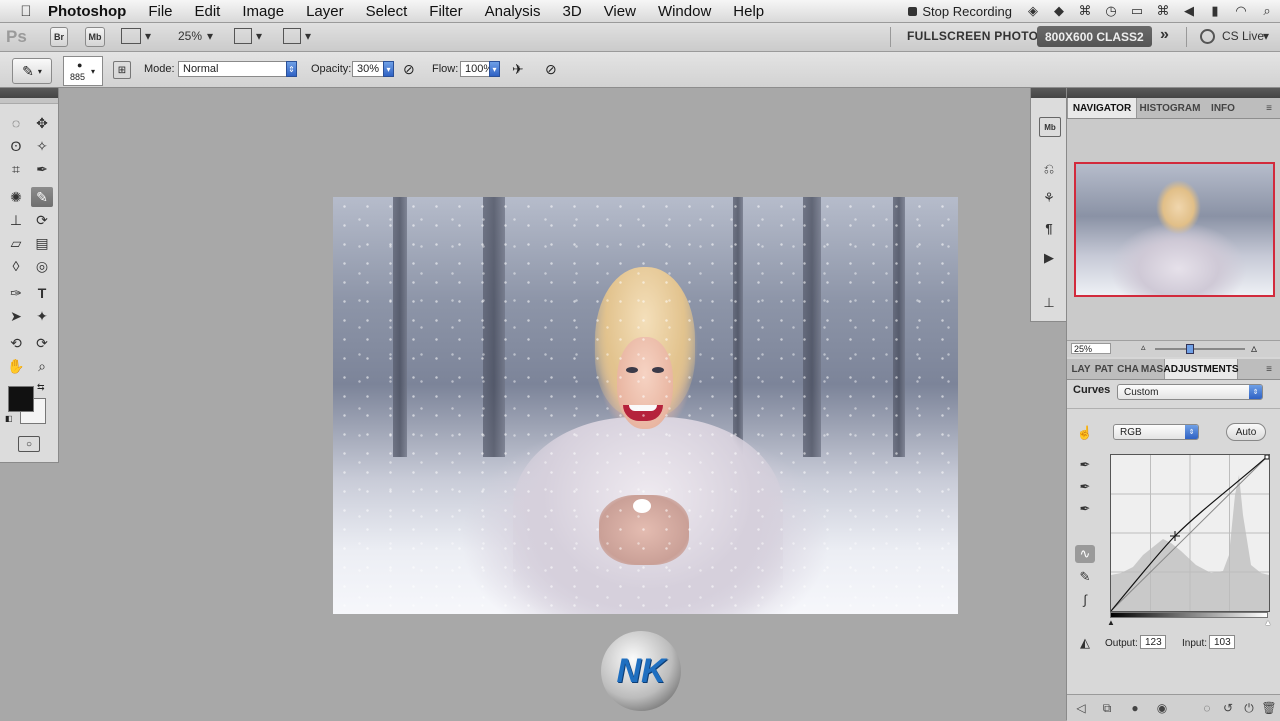 The height and width of the screenshot is (721, 1280). What do you see at coordinates (1059, 11) in the screenshot?
I see `dropbox-icon: ◆` at bounding box center [1059, 11].